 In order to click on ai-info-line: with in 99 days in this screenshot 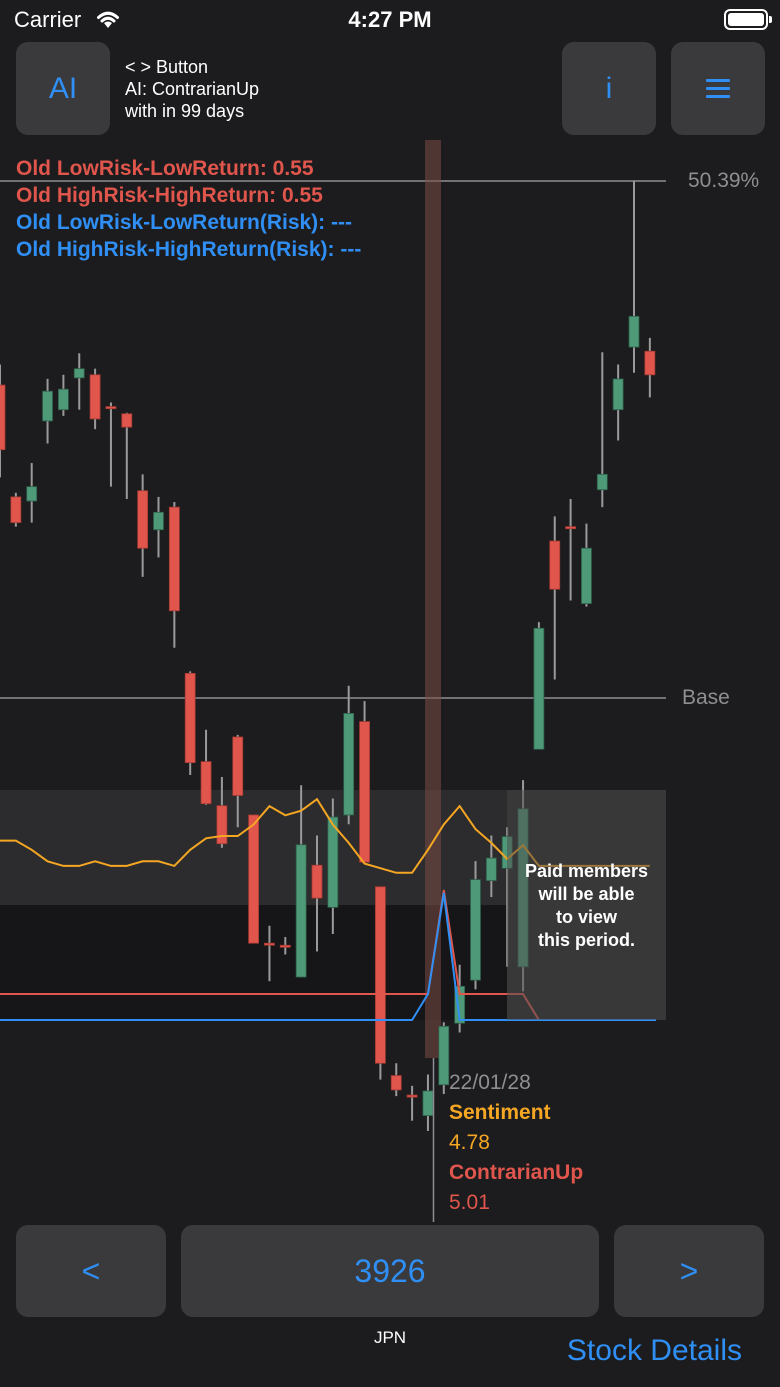, I will do `click(185, 111)`.